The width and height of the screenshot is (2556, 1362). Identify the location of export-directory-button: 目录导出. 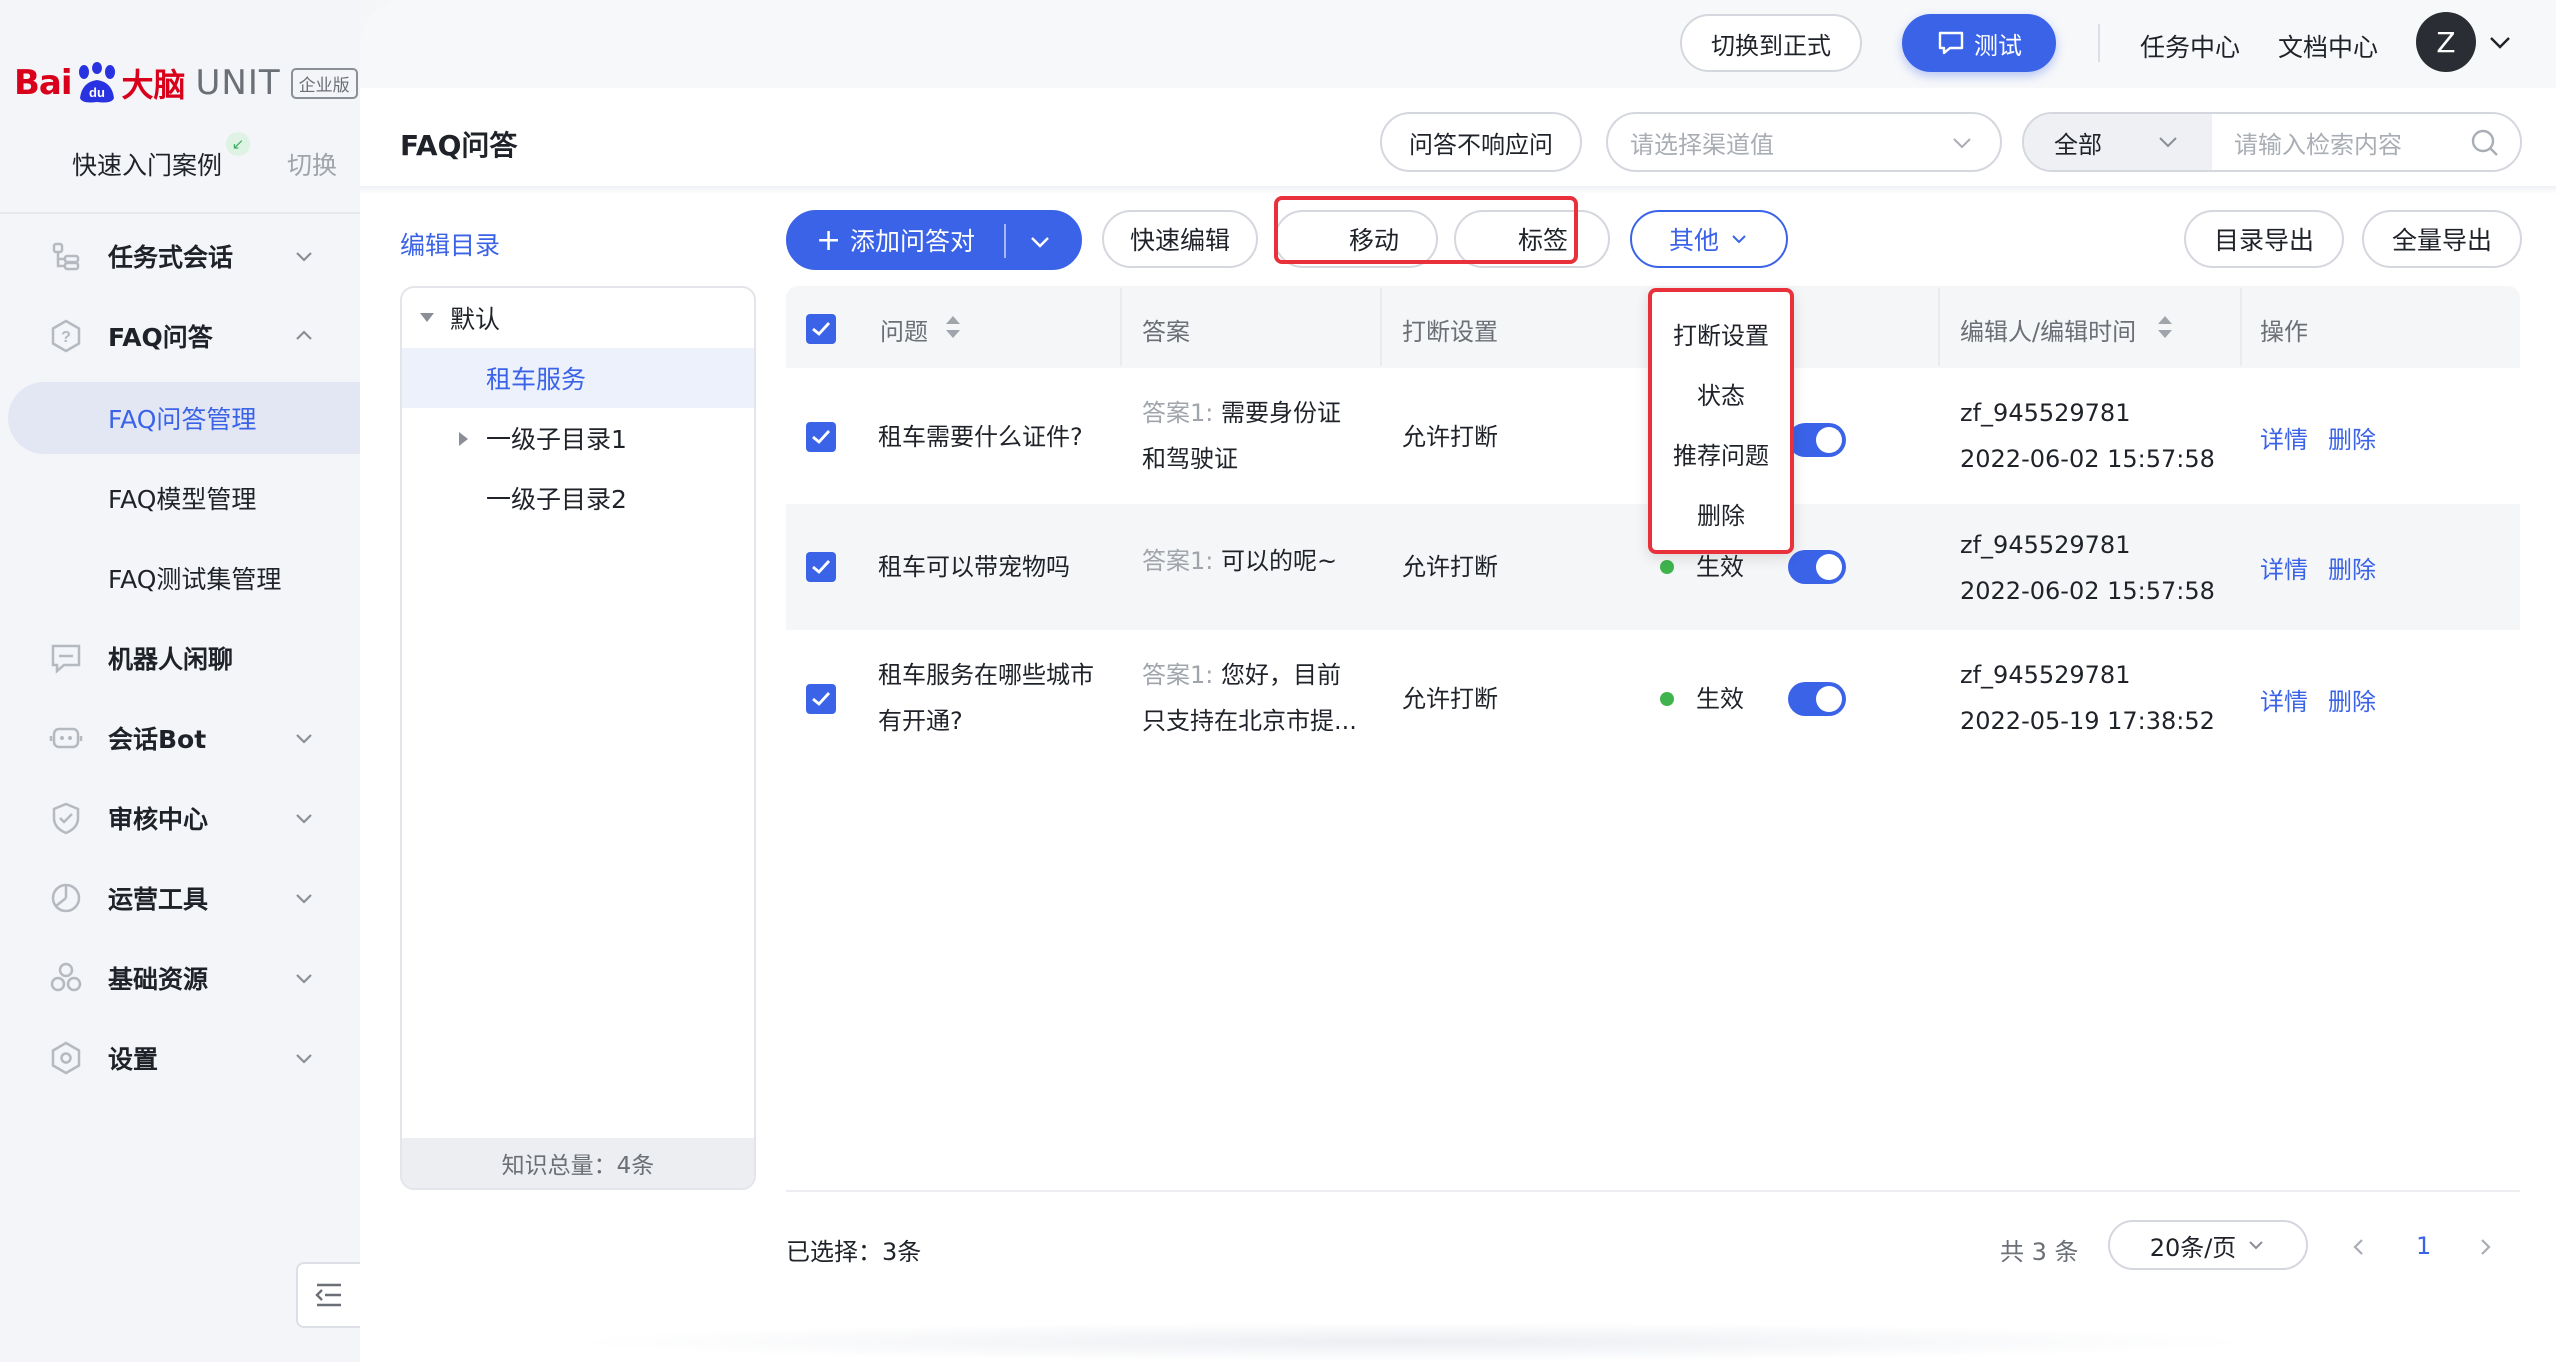
(2264, 239).